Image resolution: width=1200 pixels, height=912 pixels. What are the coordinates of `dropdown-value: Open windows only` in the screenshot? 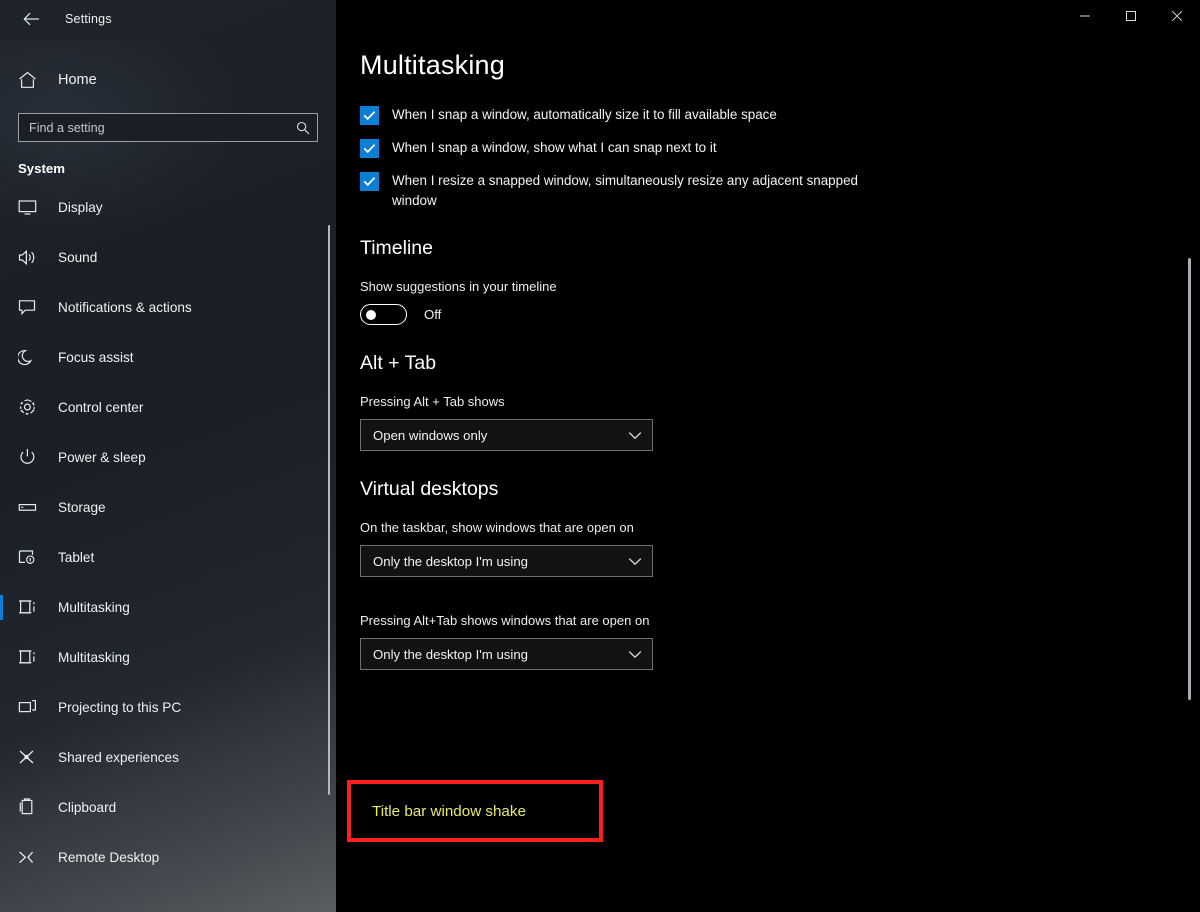 It's located at (430, 435).